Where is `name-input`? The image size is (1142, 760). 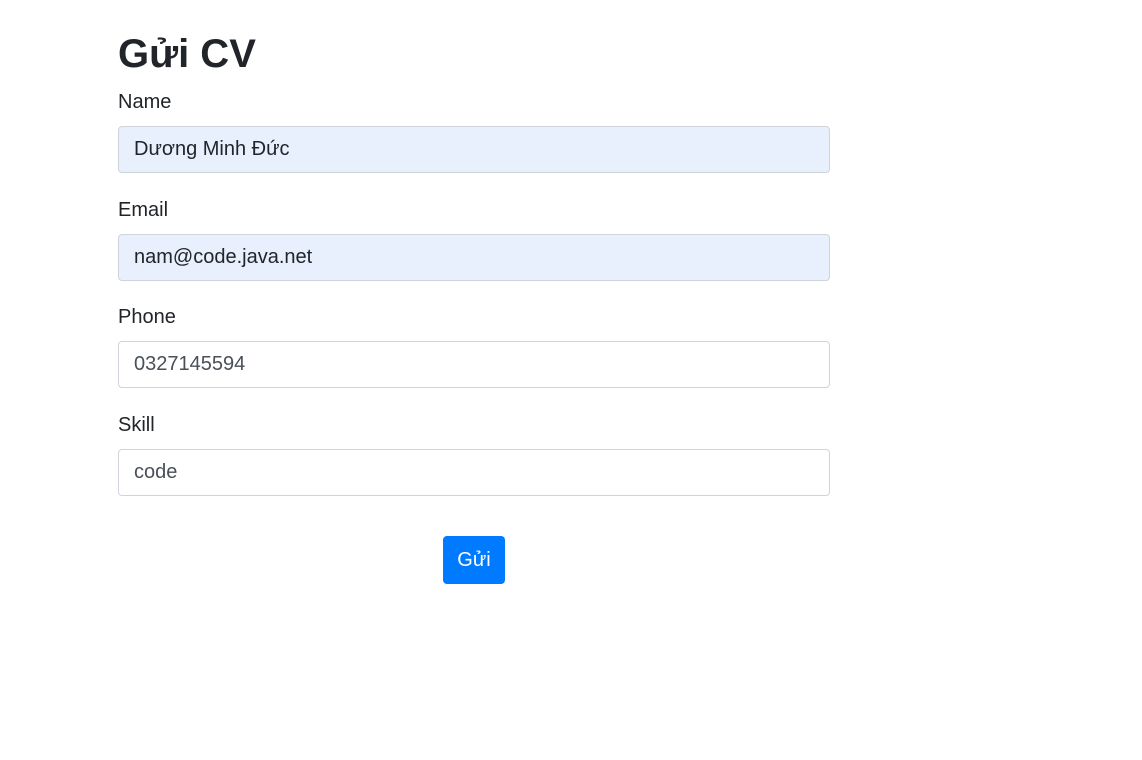 name-input is located at coordinates (474, 149).